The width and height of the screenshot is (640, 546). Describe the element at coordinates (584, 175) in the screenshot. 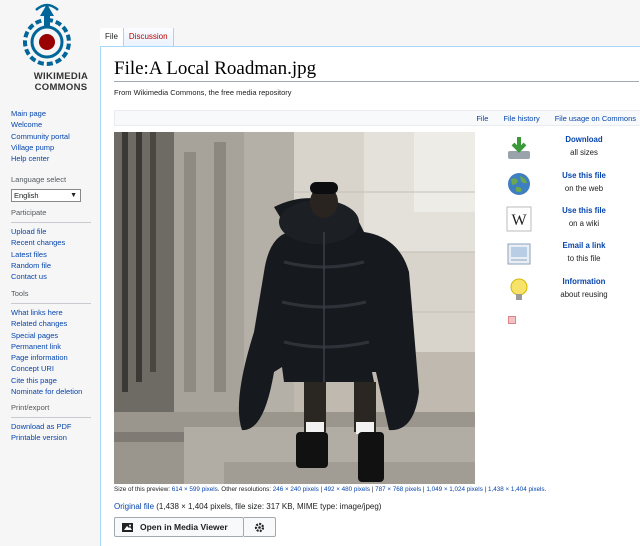

I see `action-use-web-title: Use this file` at that location.